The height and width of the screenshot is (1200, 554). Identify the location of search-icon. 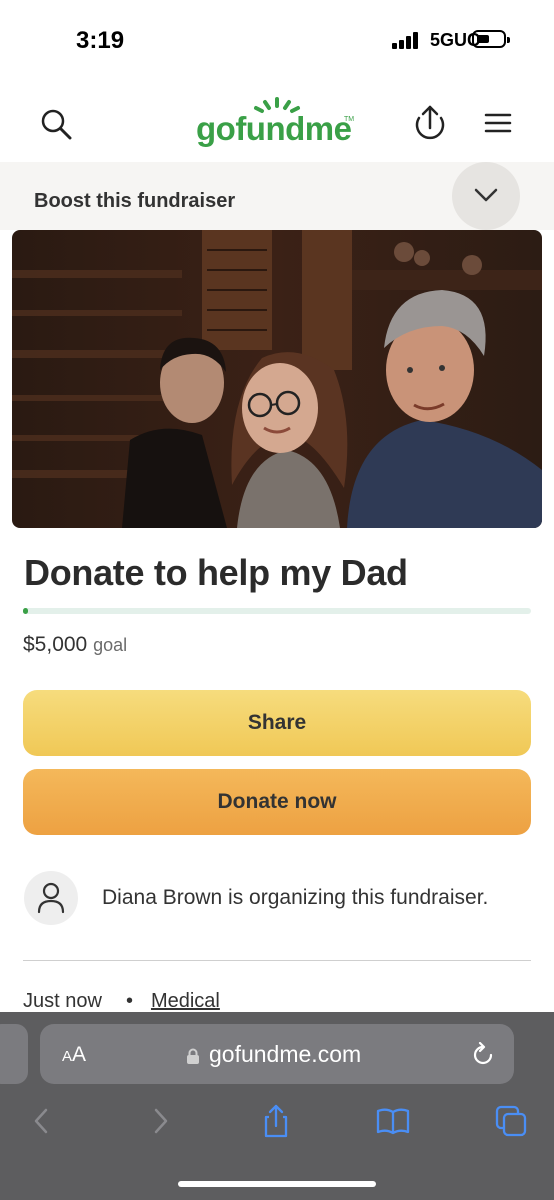
(56, 124).